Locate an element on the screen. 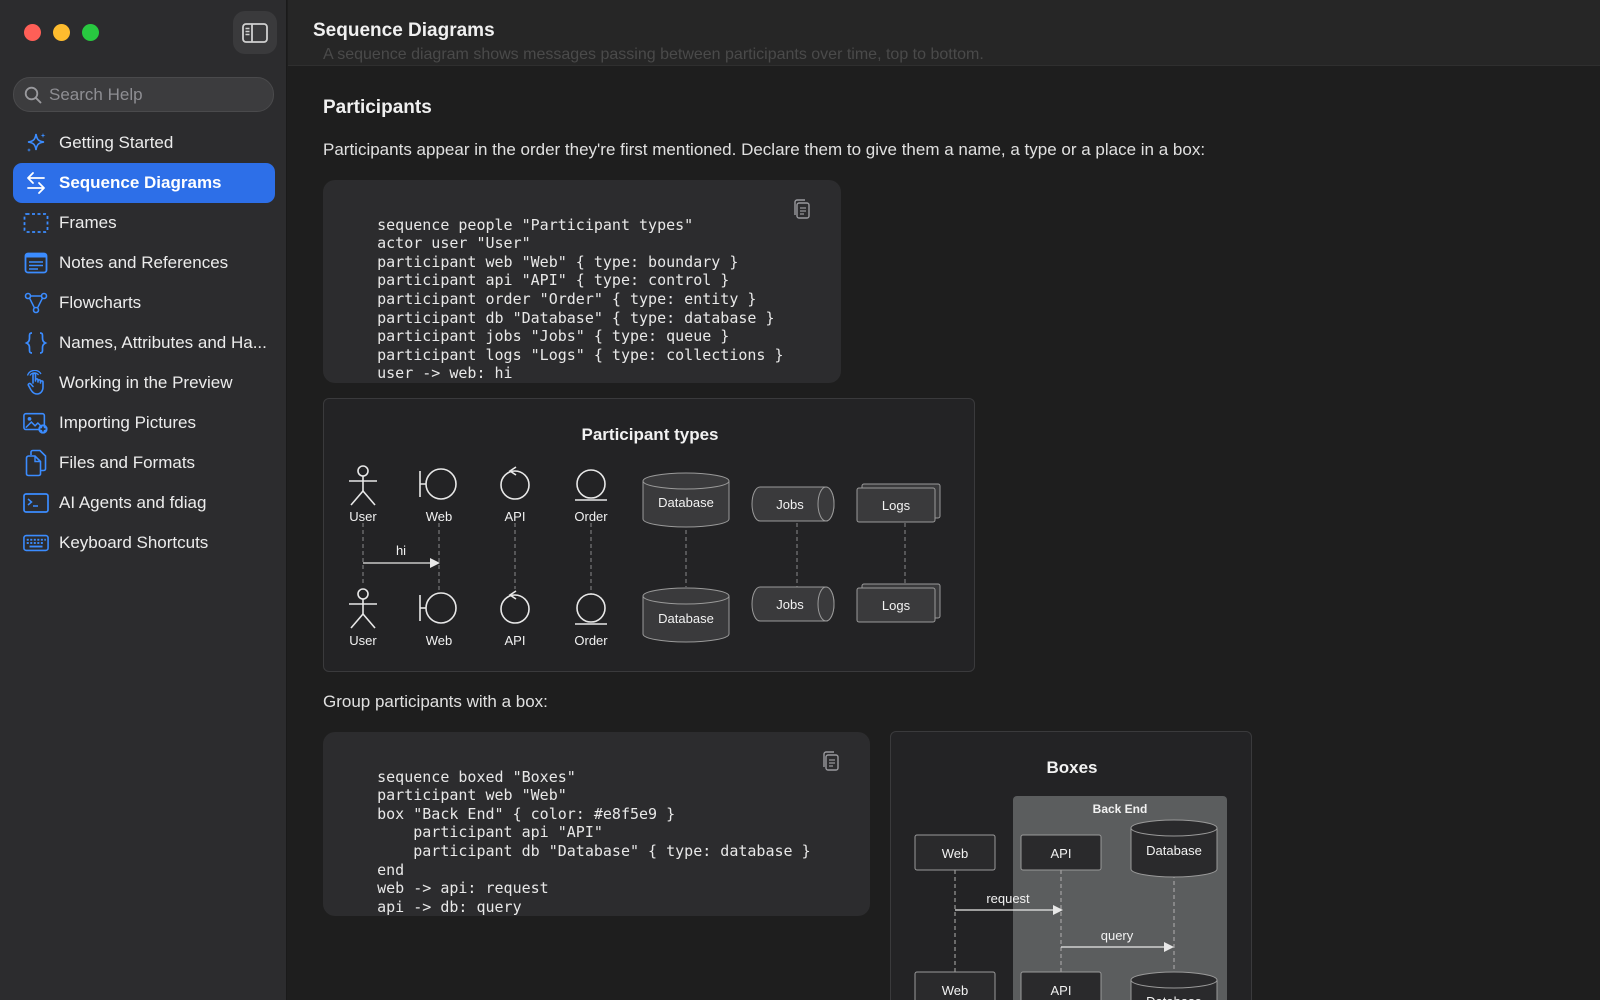  note-icon is located at coordinates (36, 263).